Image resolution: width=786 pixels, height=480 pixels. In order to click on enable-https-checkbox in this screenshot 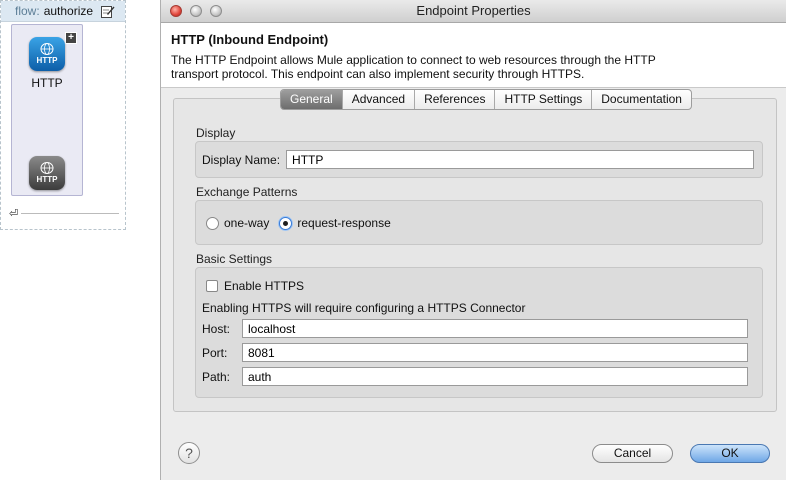, I will do `click(212, 286)`.